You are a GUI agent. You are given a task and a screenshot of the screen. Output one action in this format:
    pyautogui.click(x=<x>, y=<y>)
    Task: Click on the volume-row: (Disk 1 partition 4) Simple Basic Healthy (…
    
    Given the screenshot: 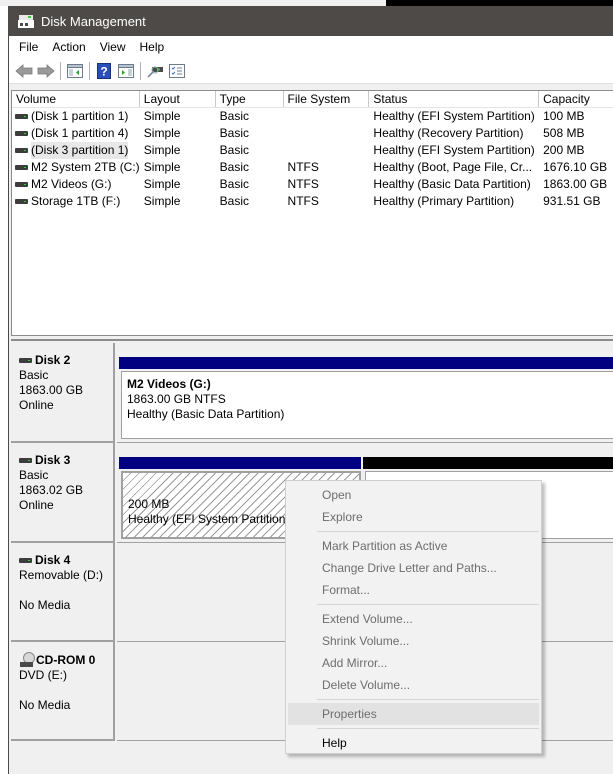 What is the action you would take?
    pyautogui.click(x=312, y=133)
    